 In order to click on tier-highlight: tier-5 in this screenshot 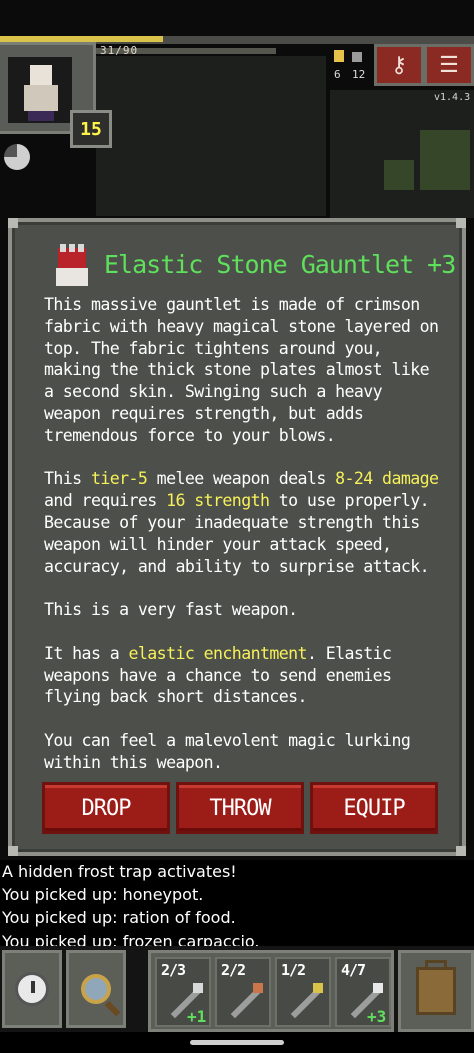, I will do `click(119, 479)`.